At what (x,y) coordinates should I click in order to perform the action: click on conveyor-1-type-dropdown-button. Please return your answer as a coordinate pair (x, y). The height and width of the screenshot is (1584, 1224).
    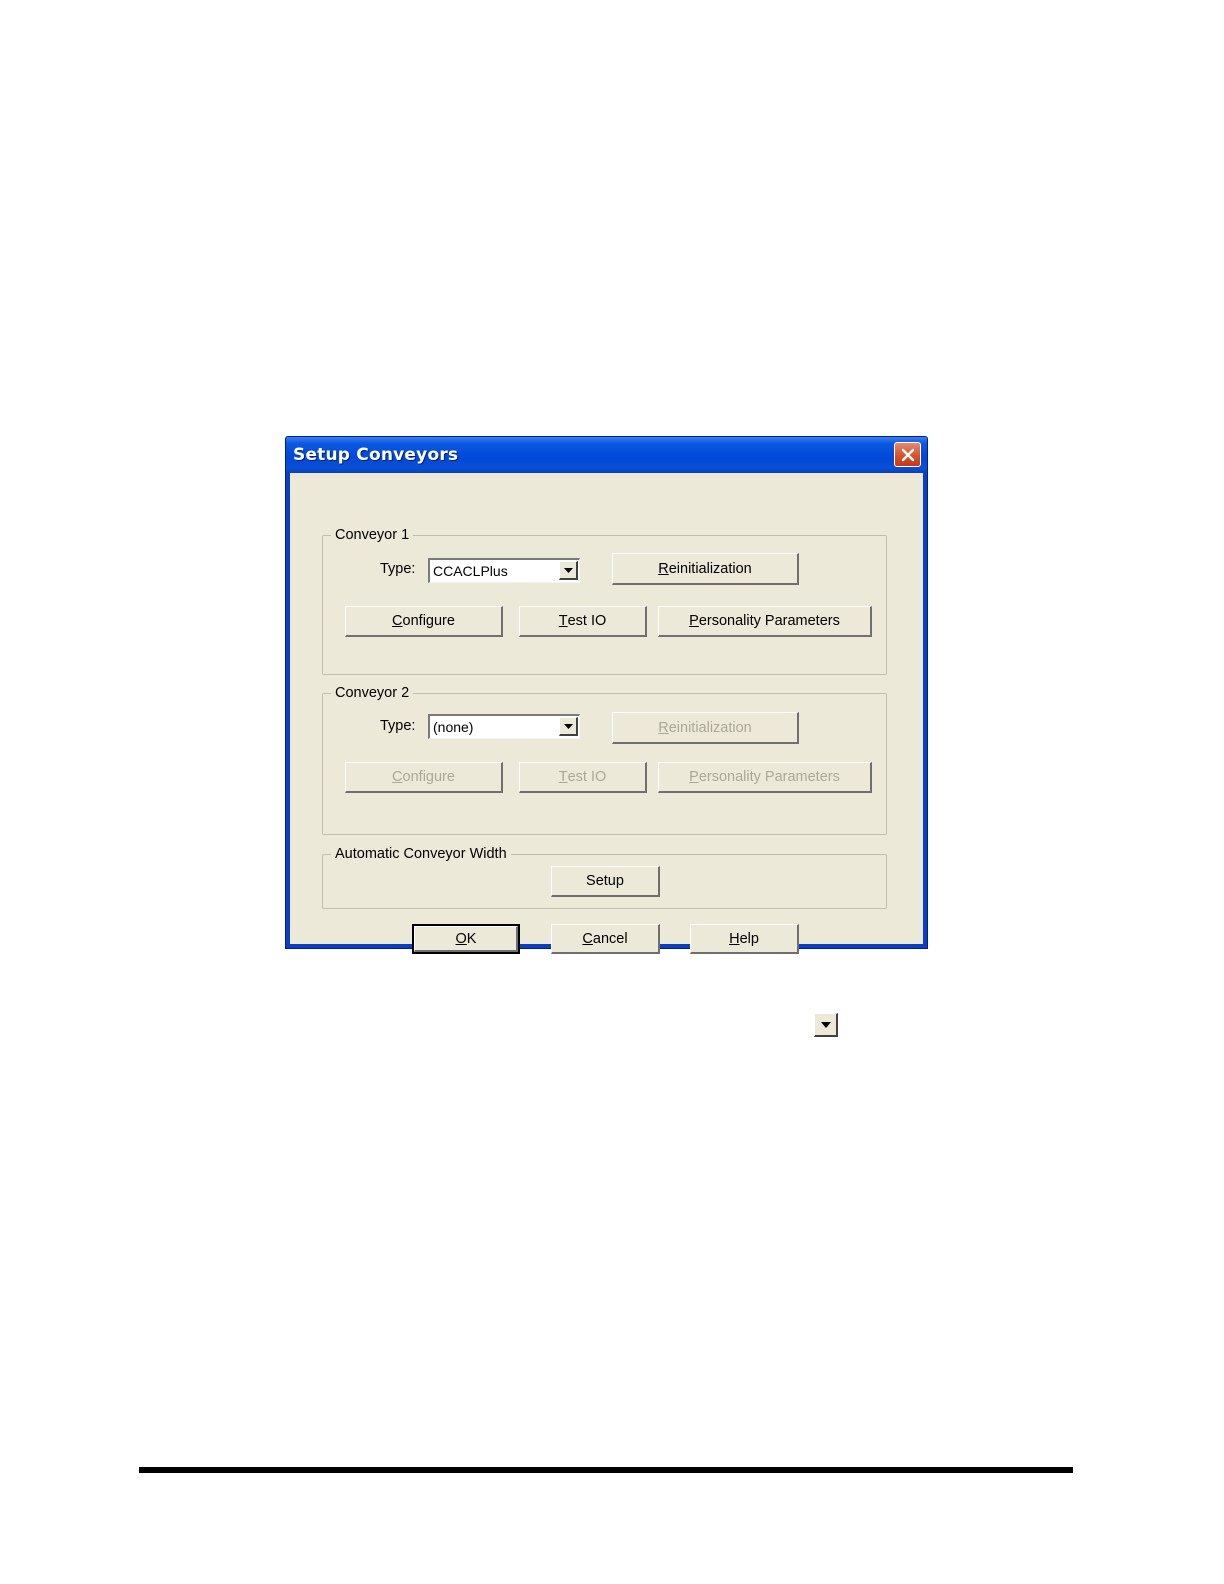
    Looking at the image, I should click on (568, 570).